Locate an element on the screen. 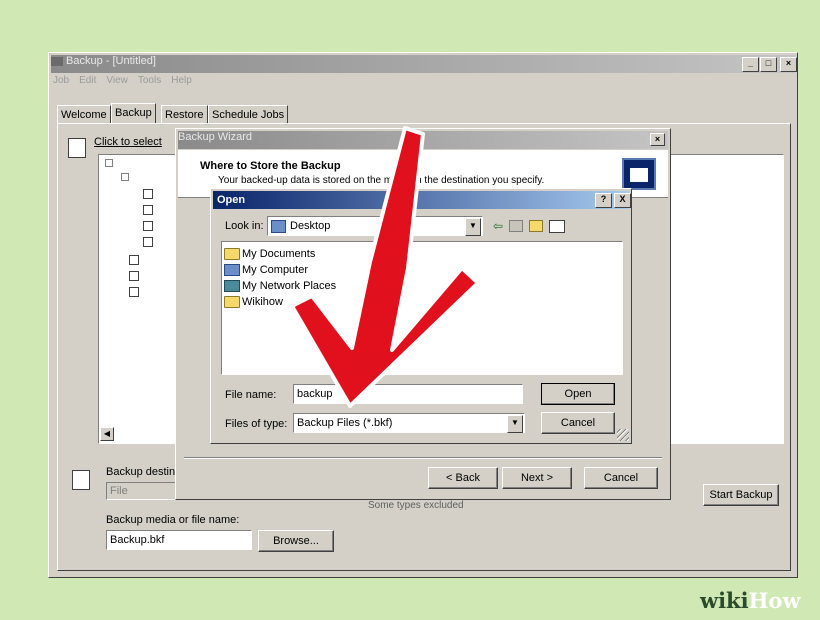  wikihow-watermark: wikiHow is located at coordinates (750, 600).